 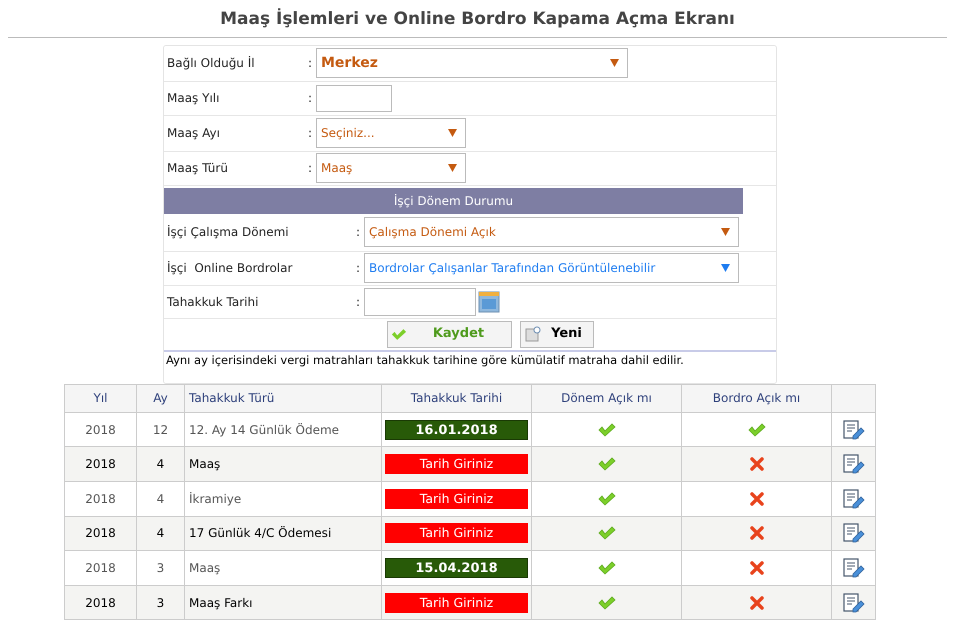 I want to click on new-document-icon, so click(x=532, y=334).